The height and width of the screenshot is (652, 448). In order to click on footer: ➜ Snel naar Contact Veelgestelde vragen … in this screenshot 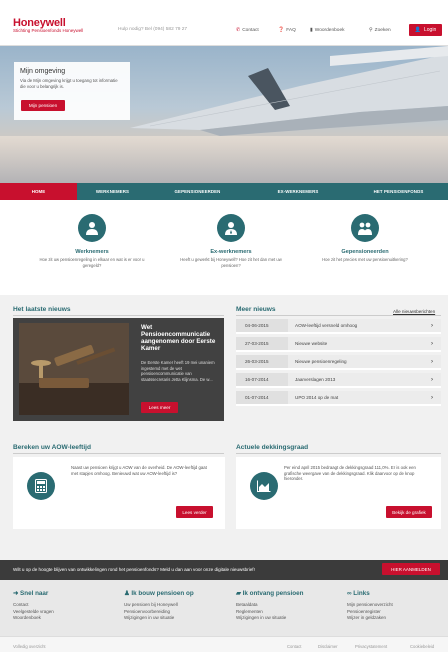, I will do `click(224, 608)`.